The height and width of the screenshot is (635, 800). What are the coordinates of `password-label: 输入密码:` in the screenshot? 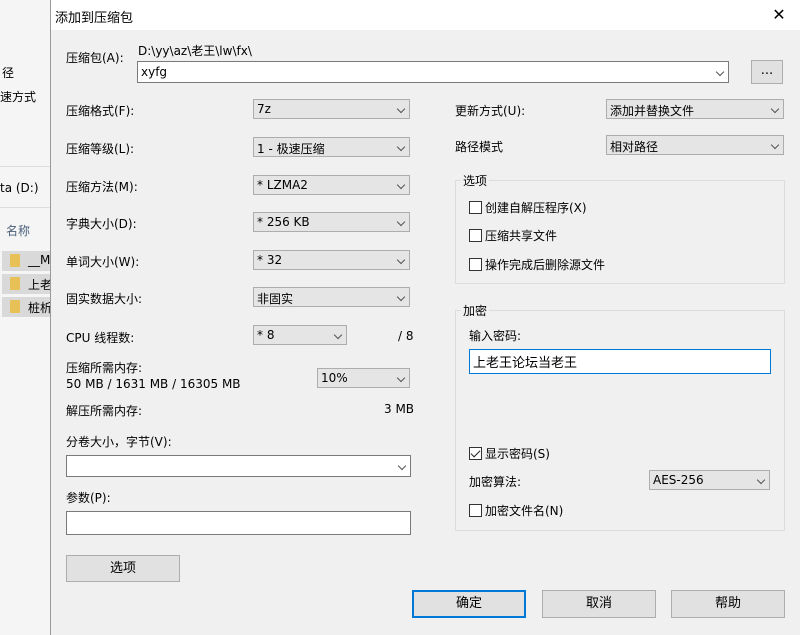 It's located at (495, 336).